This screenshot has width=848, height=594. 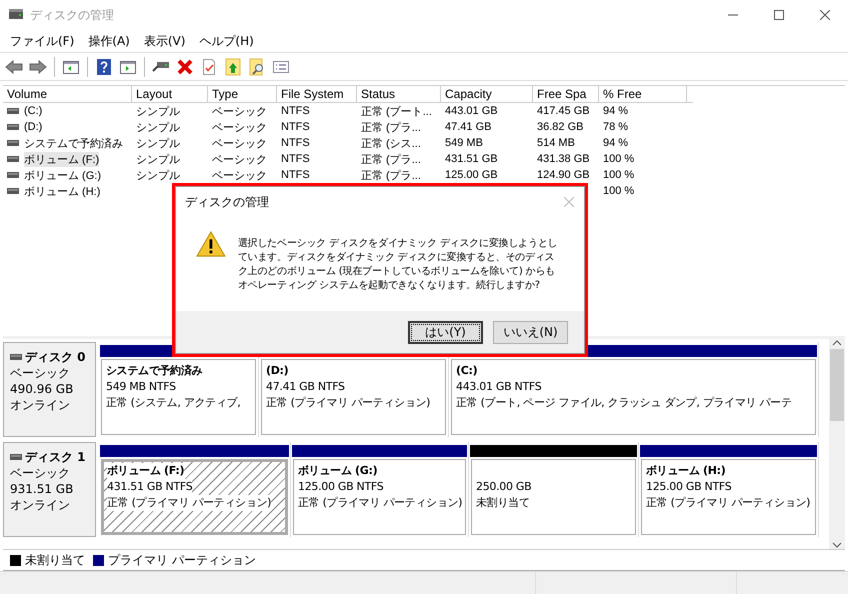 I want to click on disk-size: 931.51 GB, so click(x=42, y=489).